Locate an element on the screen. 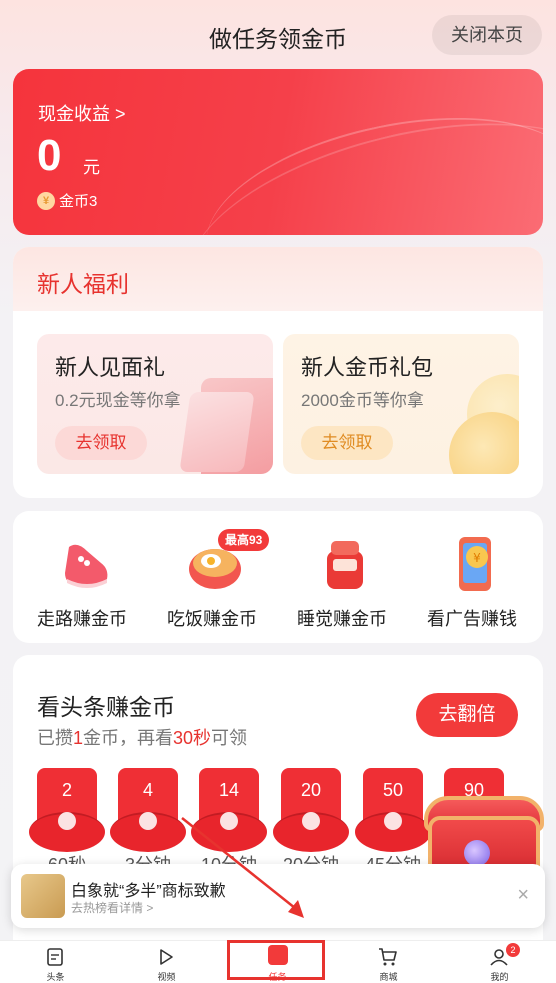 The image size is (556, 983). alarm-clock-icon is located at coordinates (345, 565).